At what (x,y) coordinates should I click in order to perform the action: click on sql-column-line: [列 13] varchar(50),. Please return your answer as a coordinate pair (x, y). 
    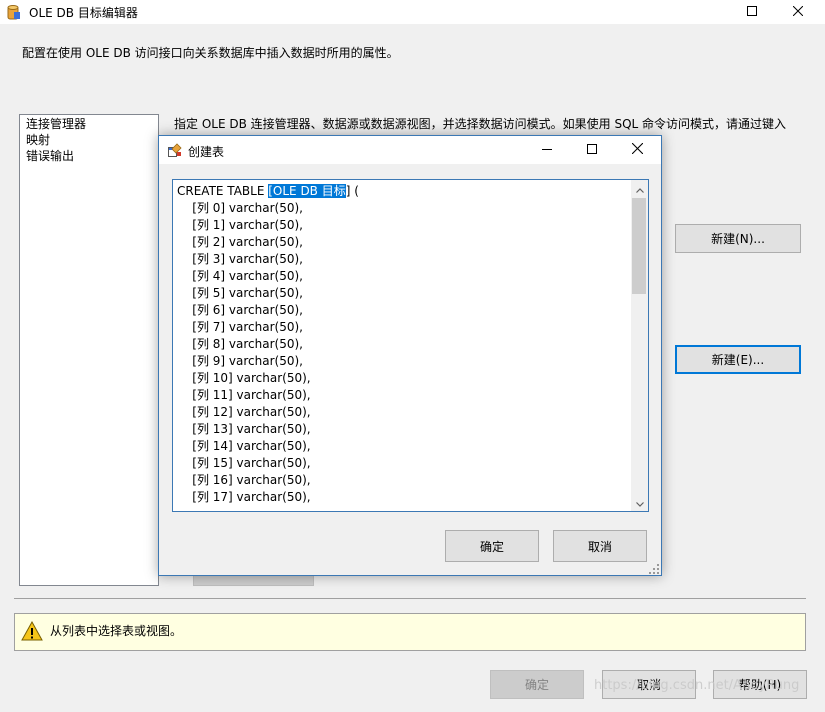
    Looking at the image, I should click on (251, 429).